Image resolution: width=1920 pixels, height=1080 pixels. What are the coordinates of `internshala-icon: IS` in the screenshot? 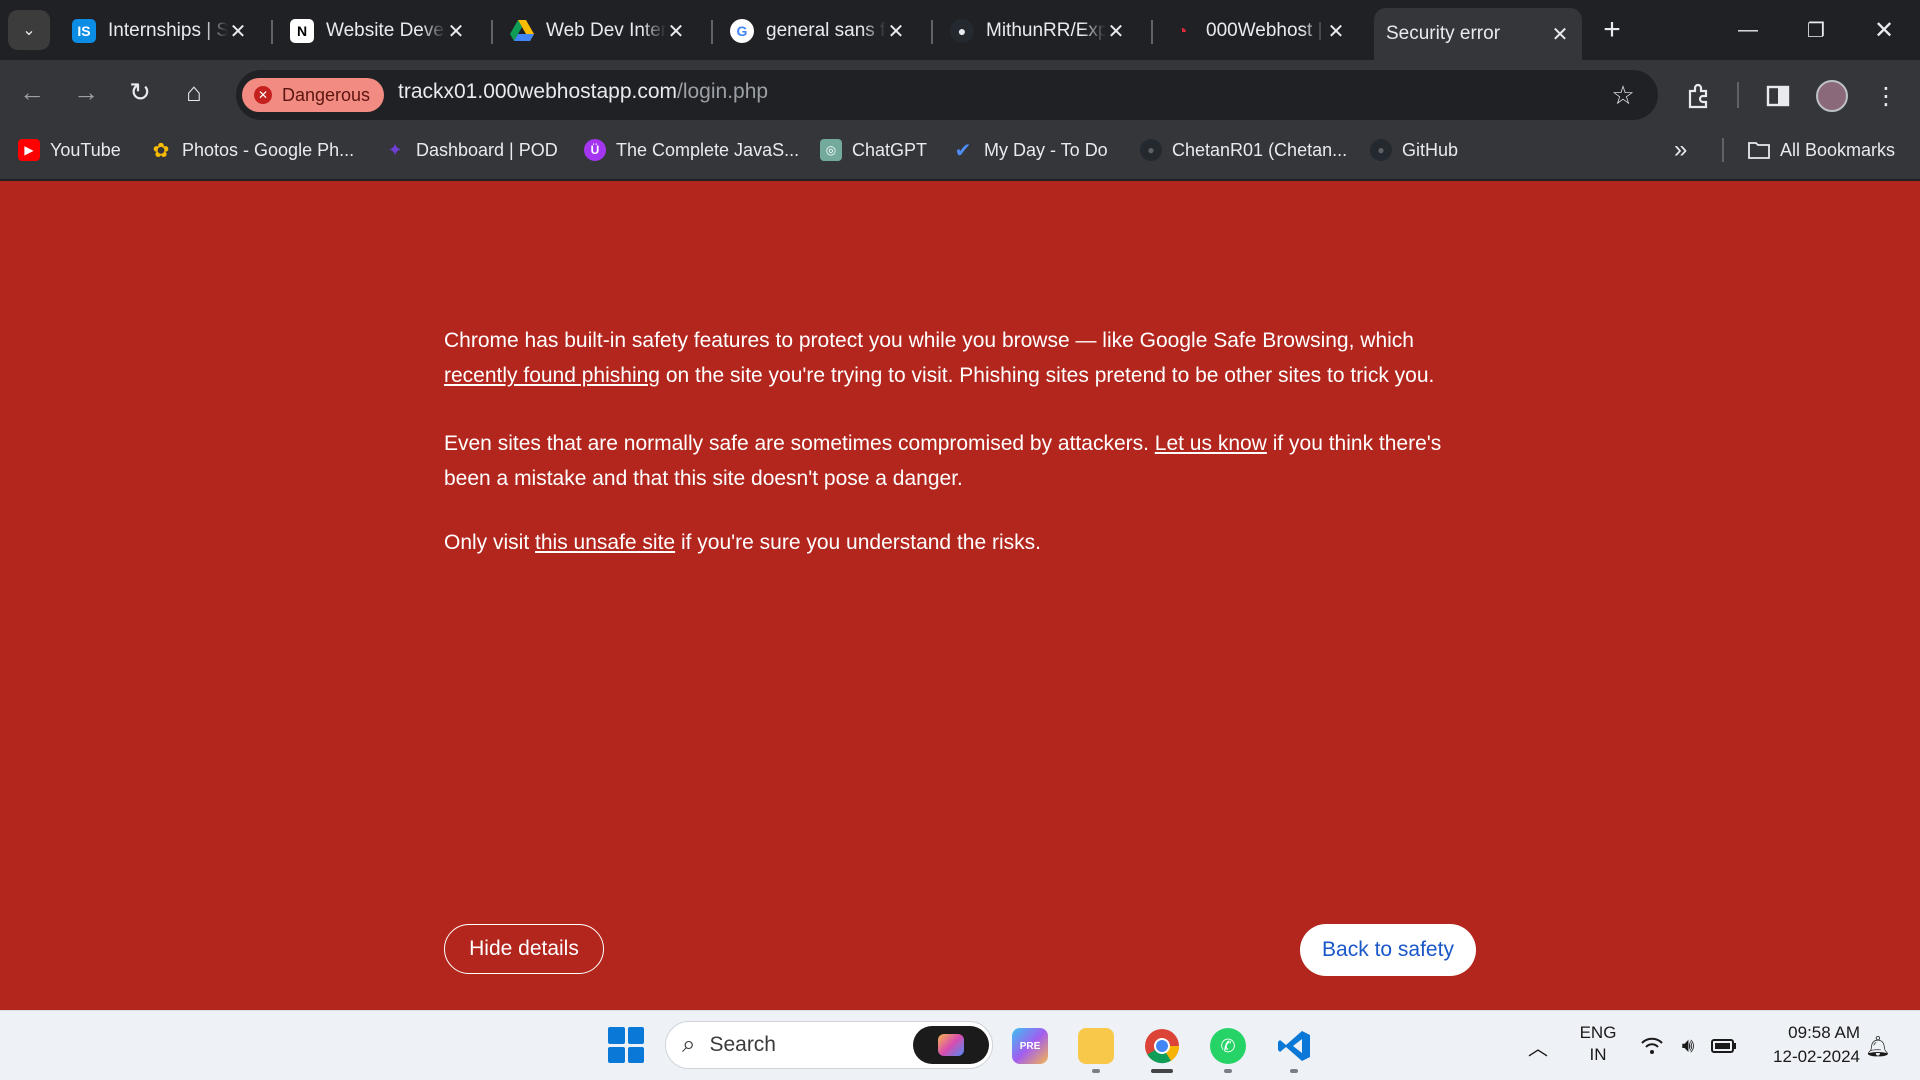 It's located at (84, 31).